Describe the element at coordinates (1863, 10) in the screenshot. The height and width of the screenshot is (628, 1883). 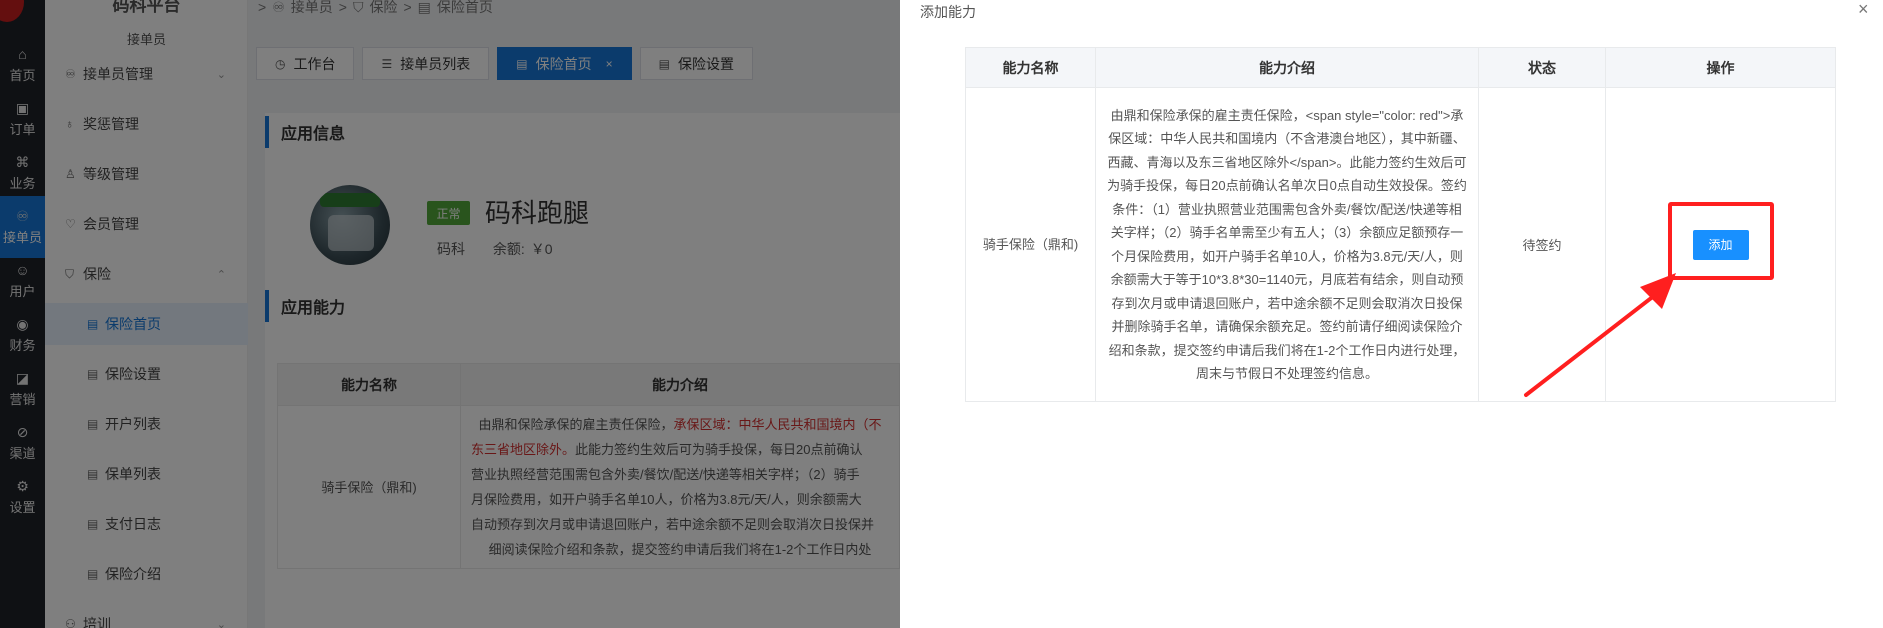
I see `close-icon: ×` at that location.